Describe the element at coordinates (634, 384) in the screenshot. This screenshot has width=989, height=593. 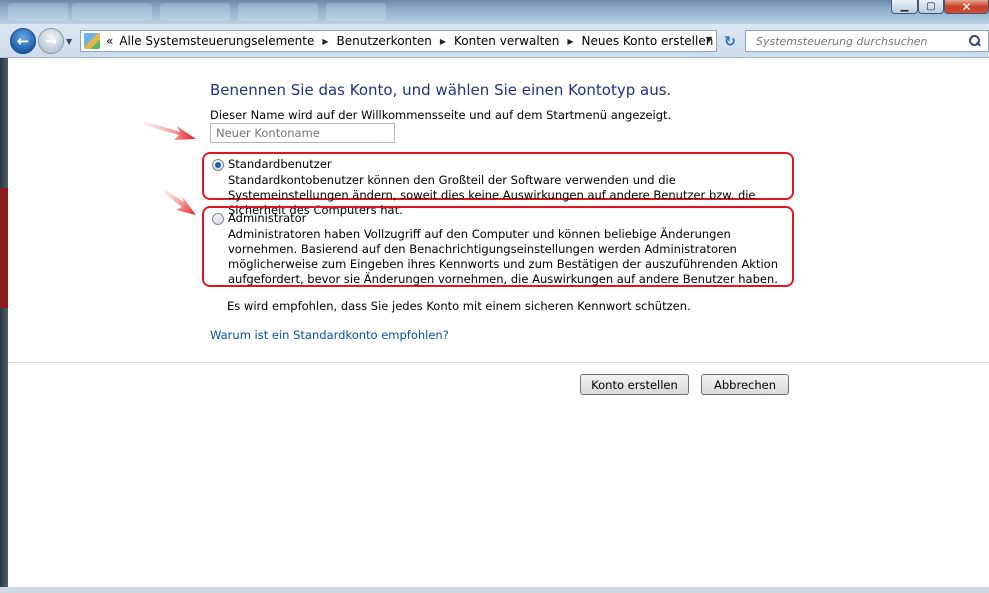
I see `create-account-button: Konto erstellen` at that location.